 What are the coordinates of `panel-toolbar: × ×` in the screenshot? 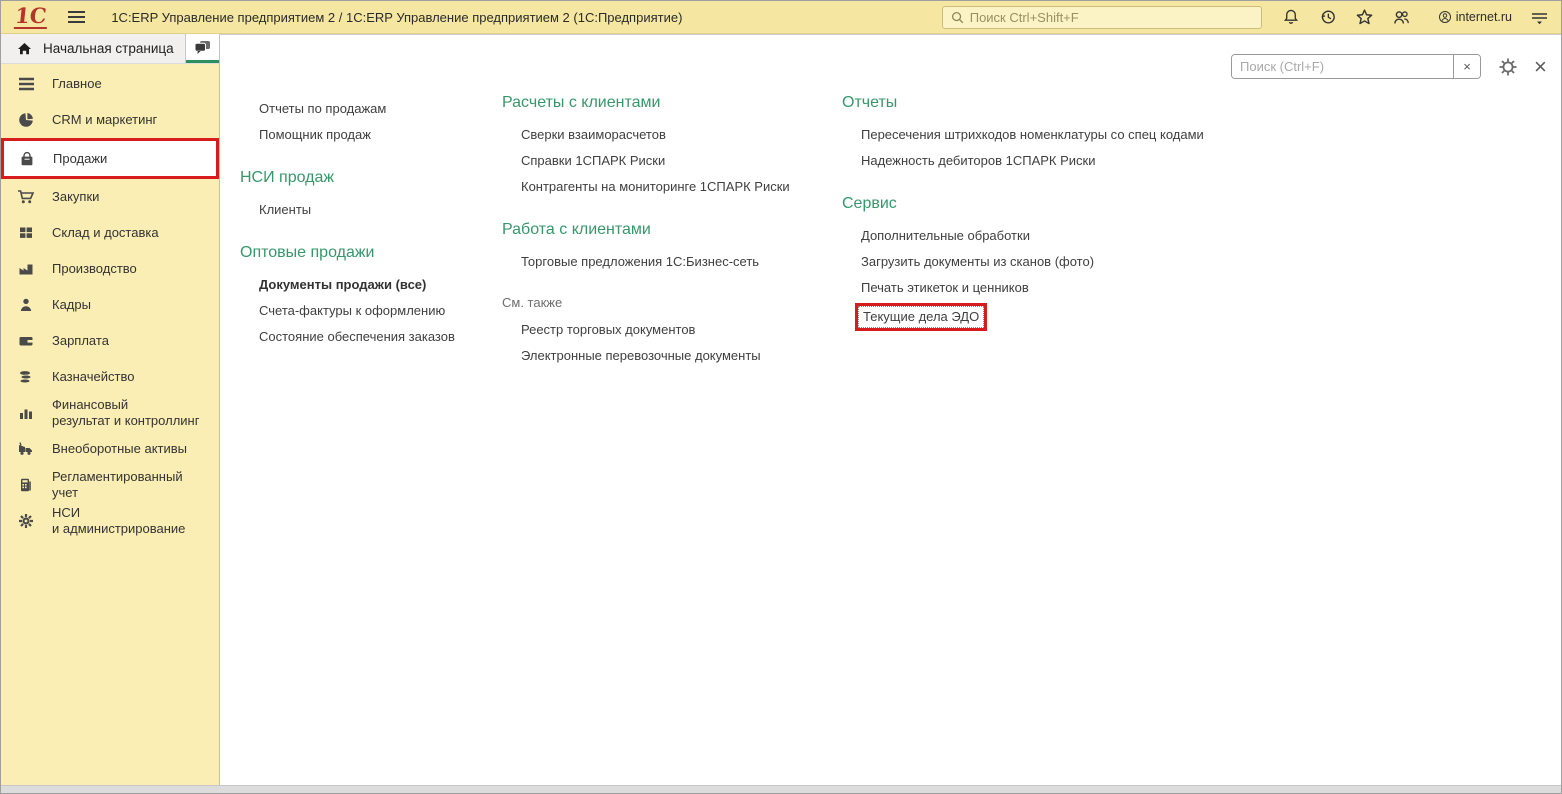 It's located at (1389, 66).